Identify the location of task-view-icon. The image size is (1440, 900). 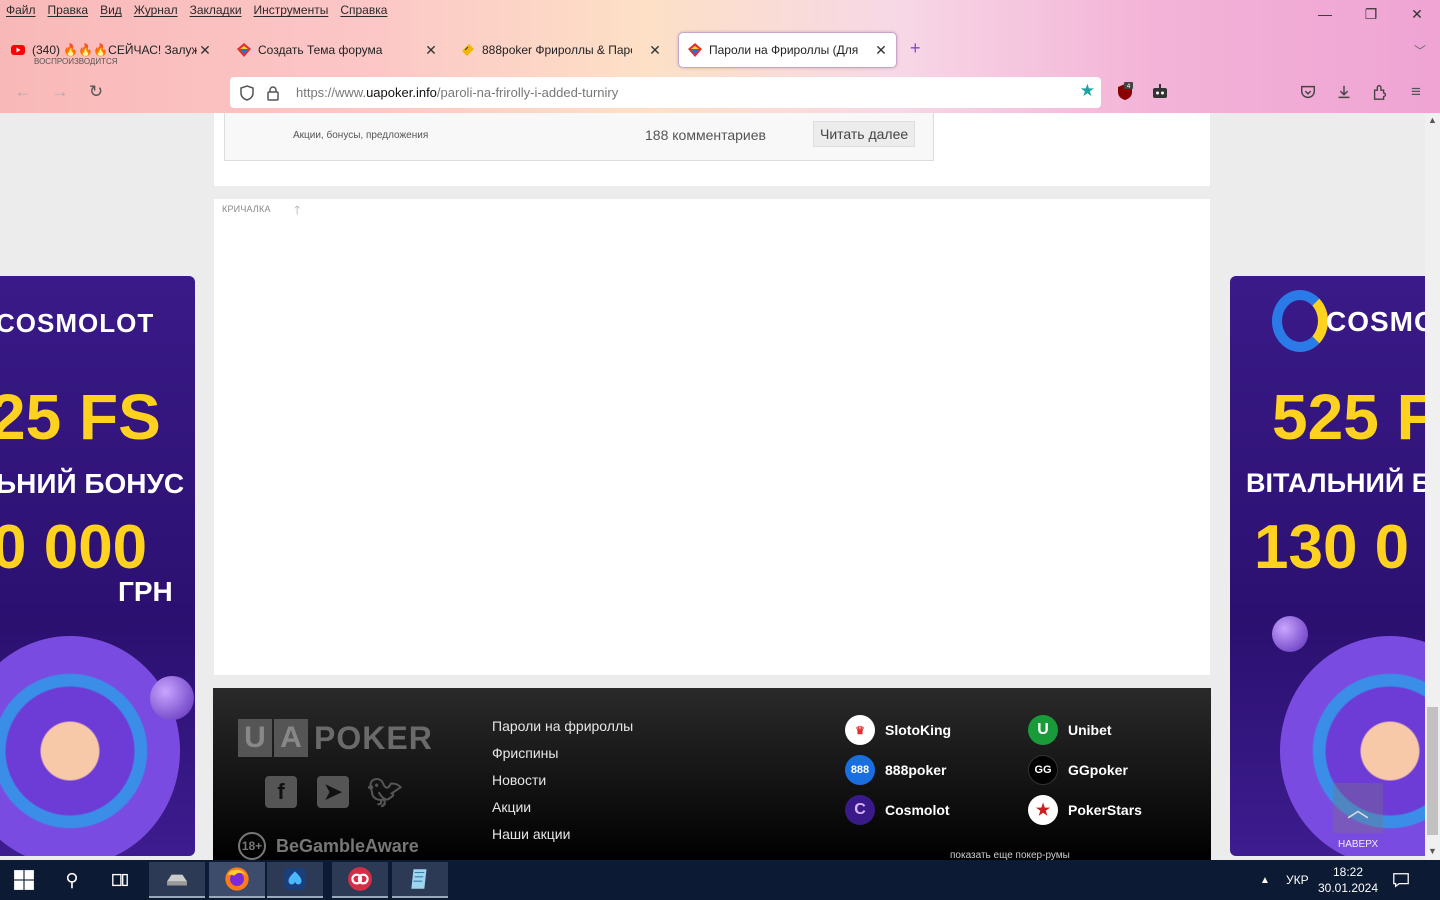
(120, 880).